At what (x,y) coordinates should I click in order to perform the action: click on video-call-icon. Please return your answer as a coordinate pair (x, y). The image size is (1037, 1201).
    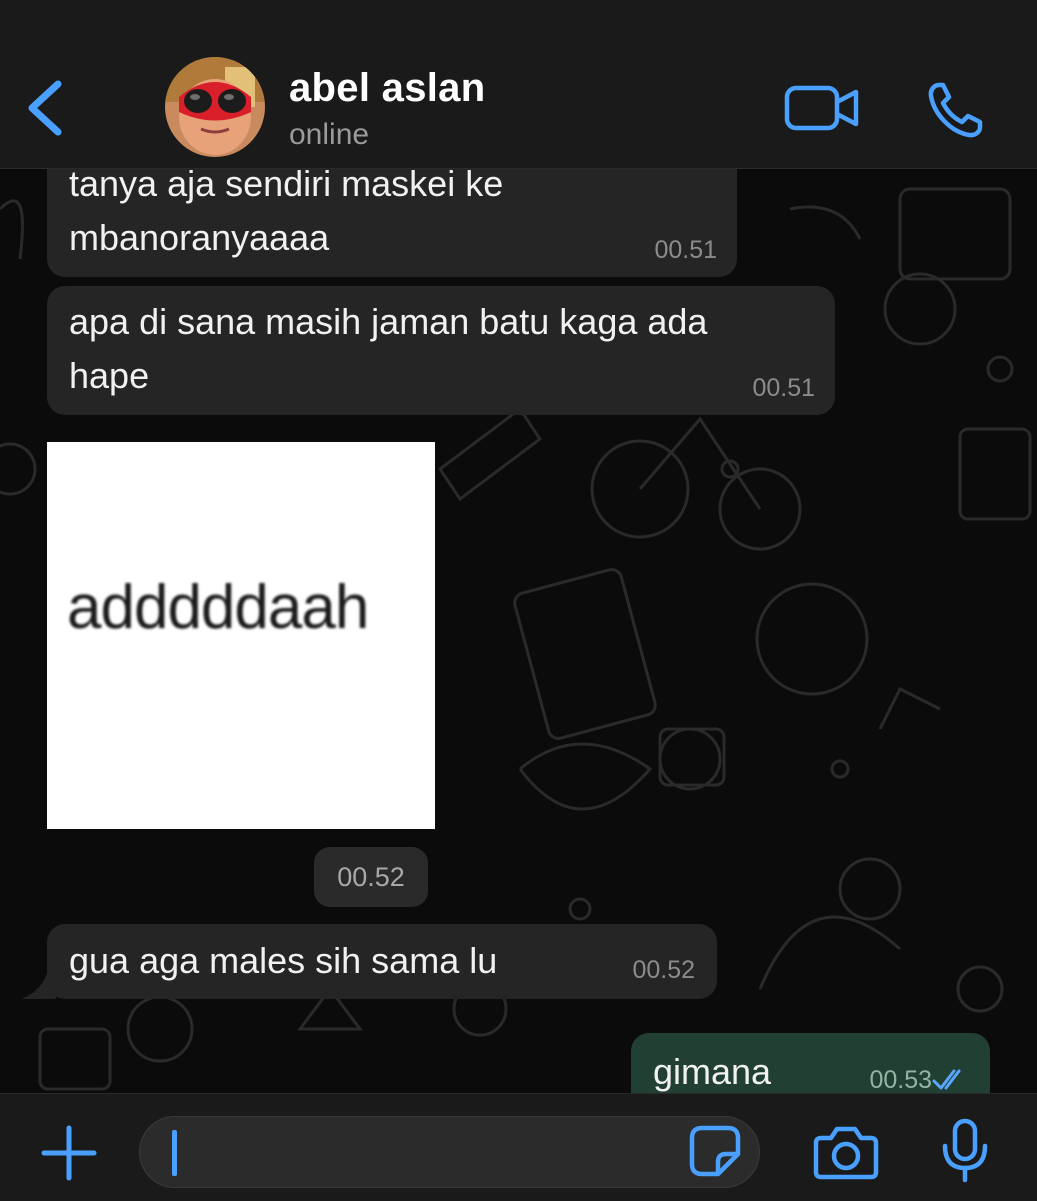
    Looking at the image, I should click on (822, 108).